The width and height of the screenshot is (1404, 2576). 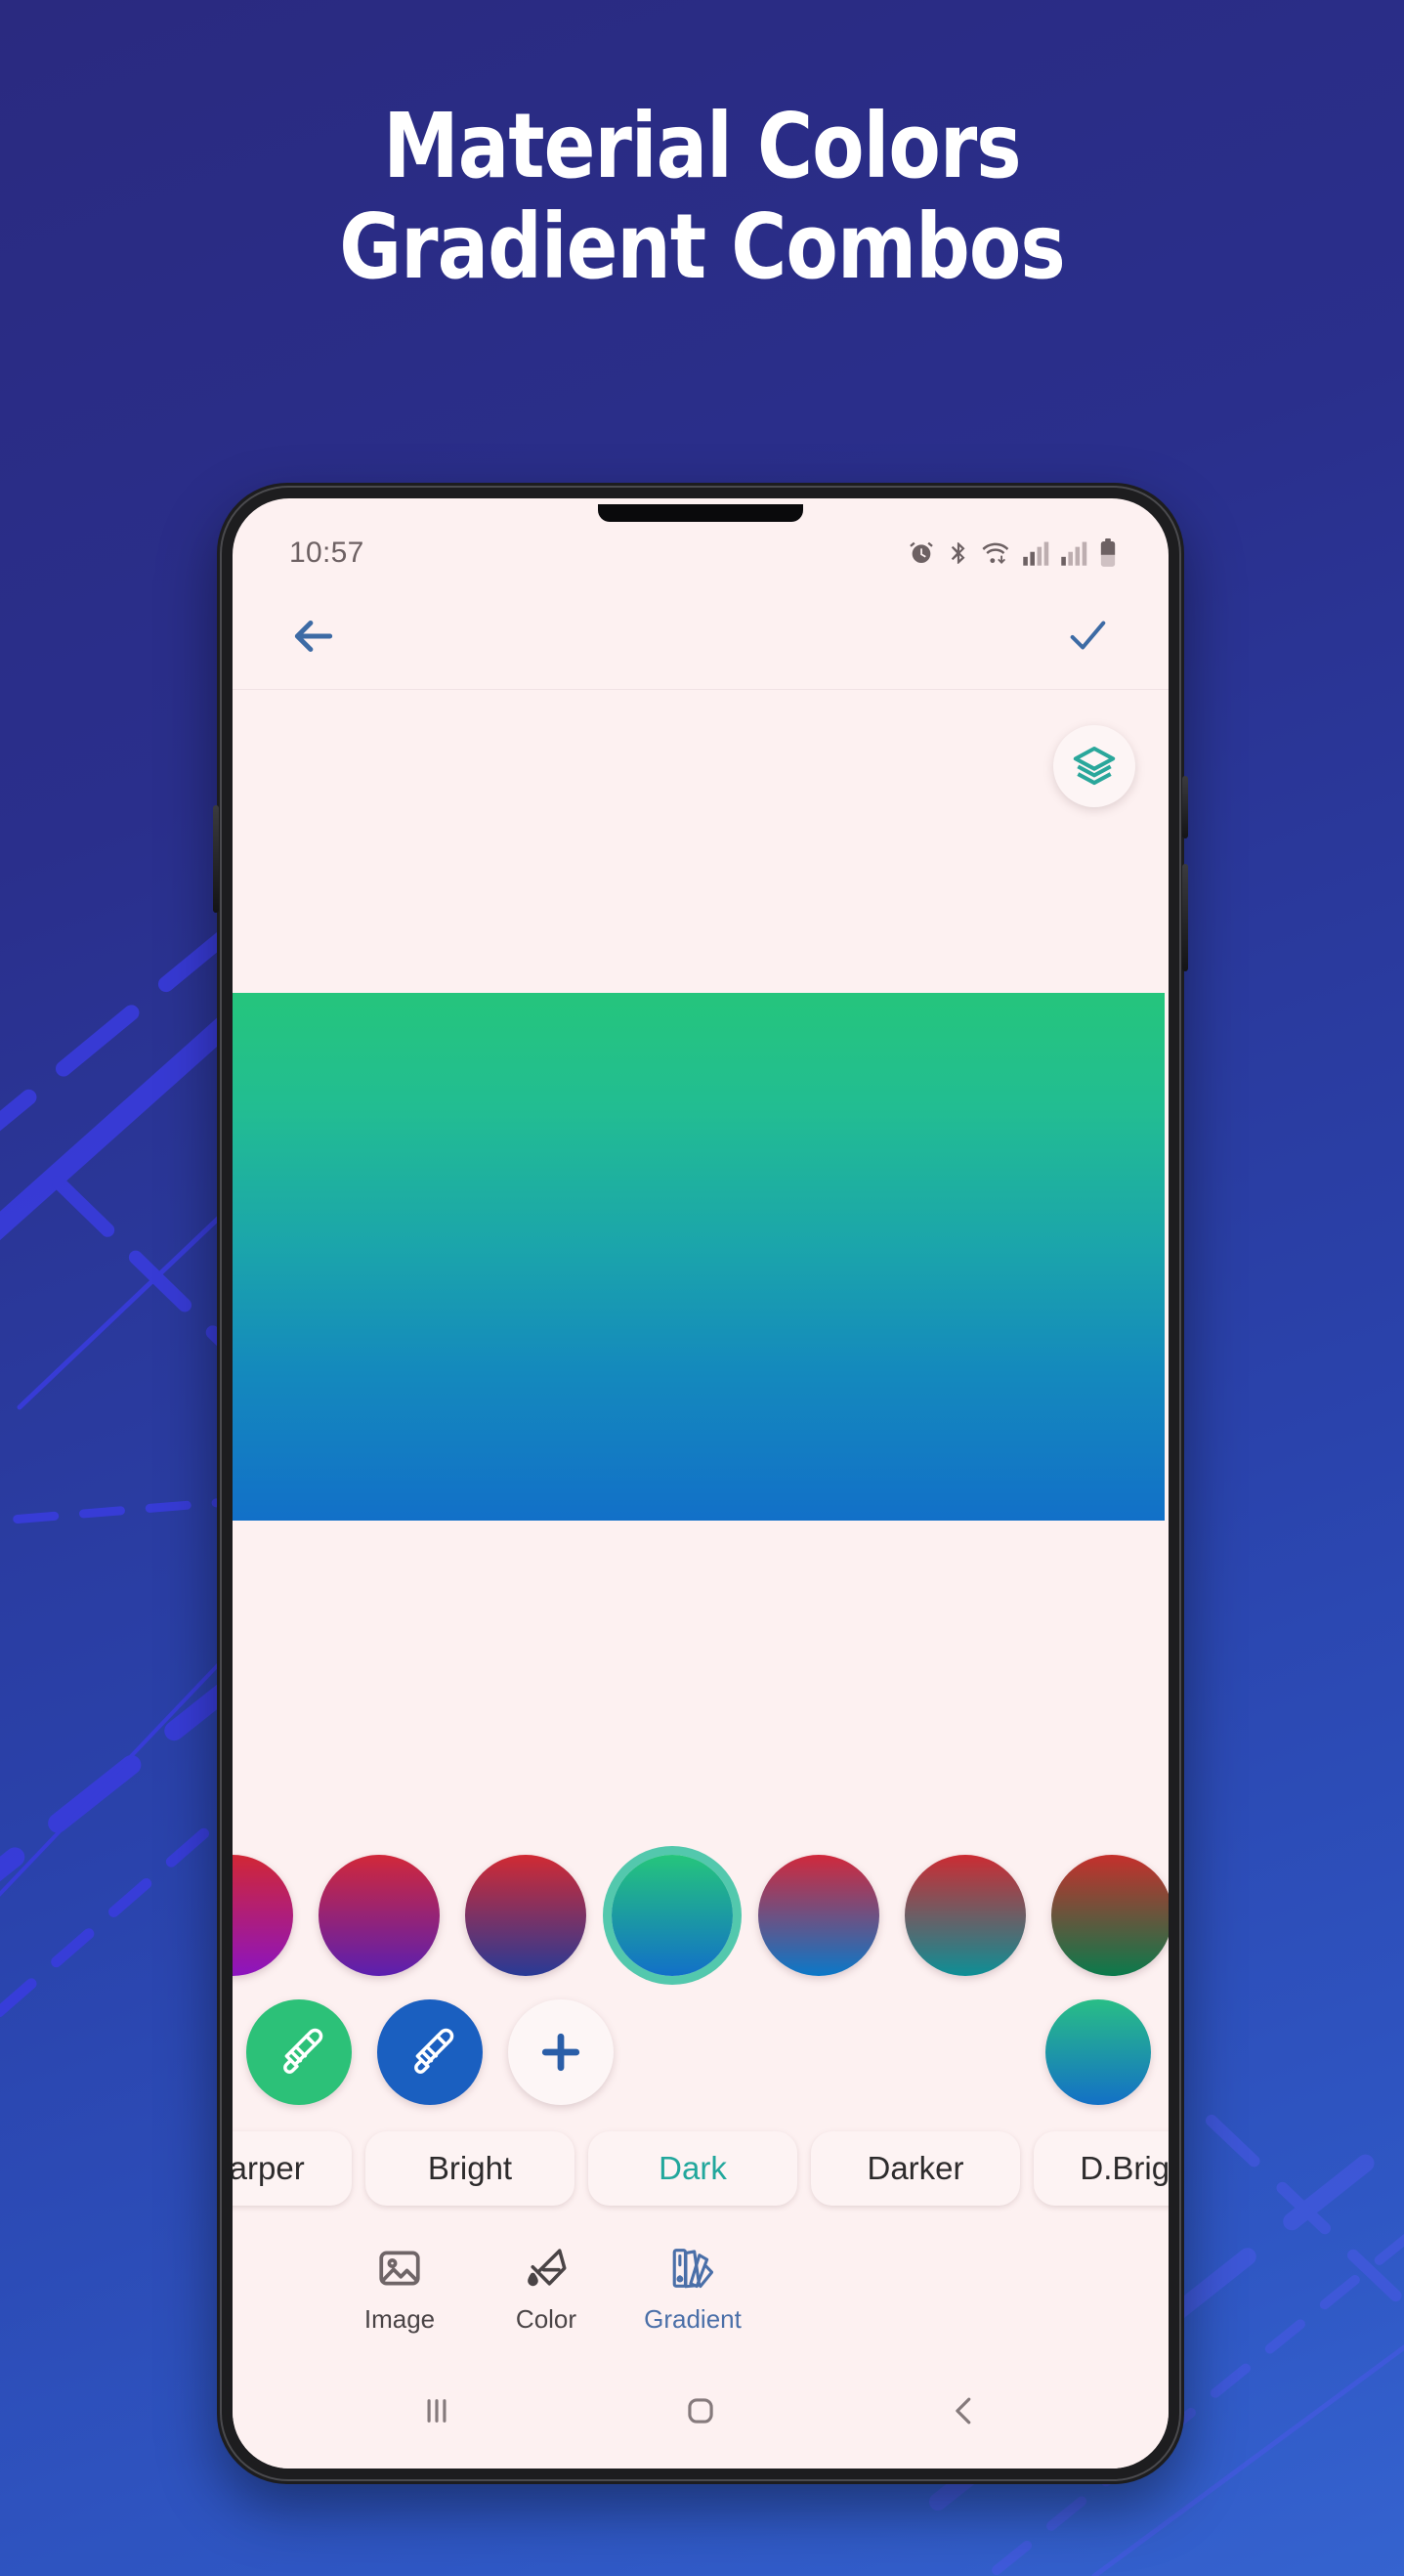 I want to click on back-arrow-icon, so click(x=313, y=636).